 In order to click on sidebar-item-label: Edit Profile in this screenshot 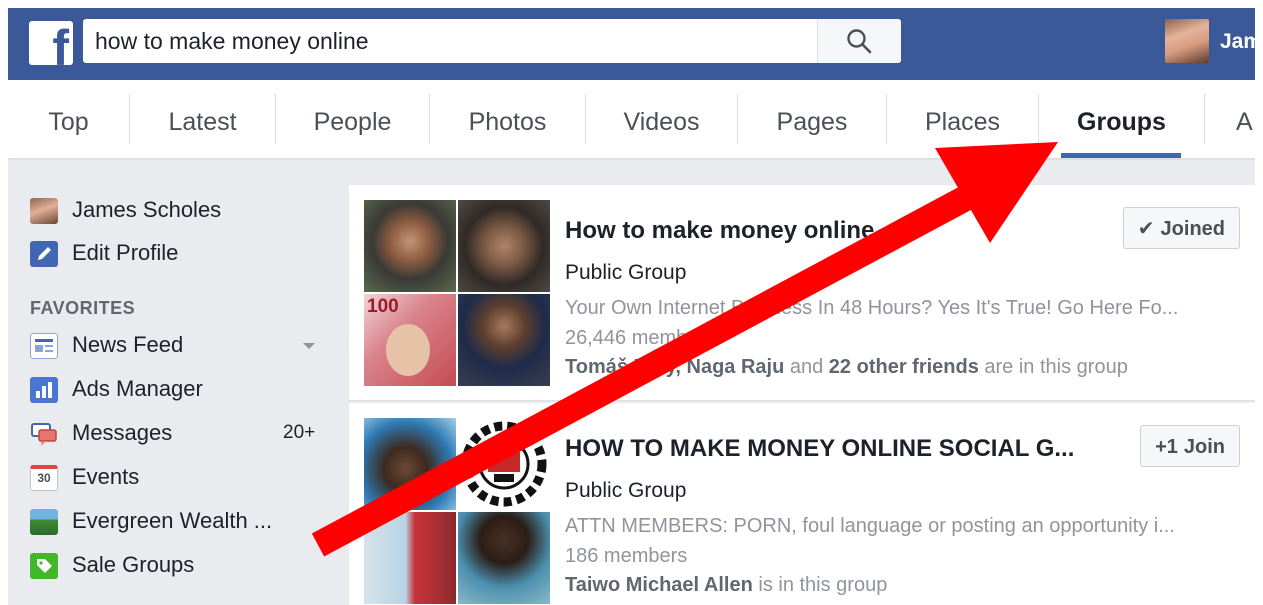, I will do `click(125, 252)`.